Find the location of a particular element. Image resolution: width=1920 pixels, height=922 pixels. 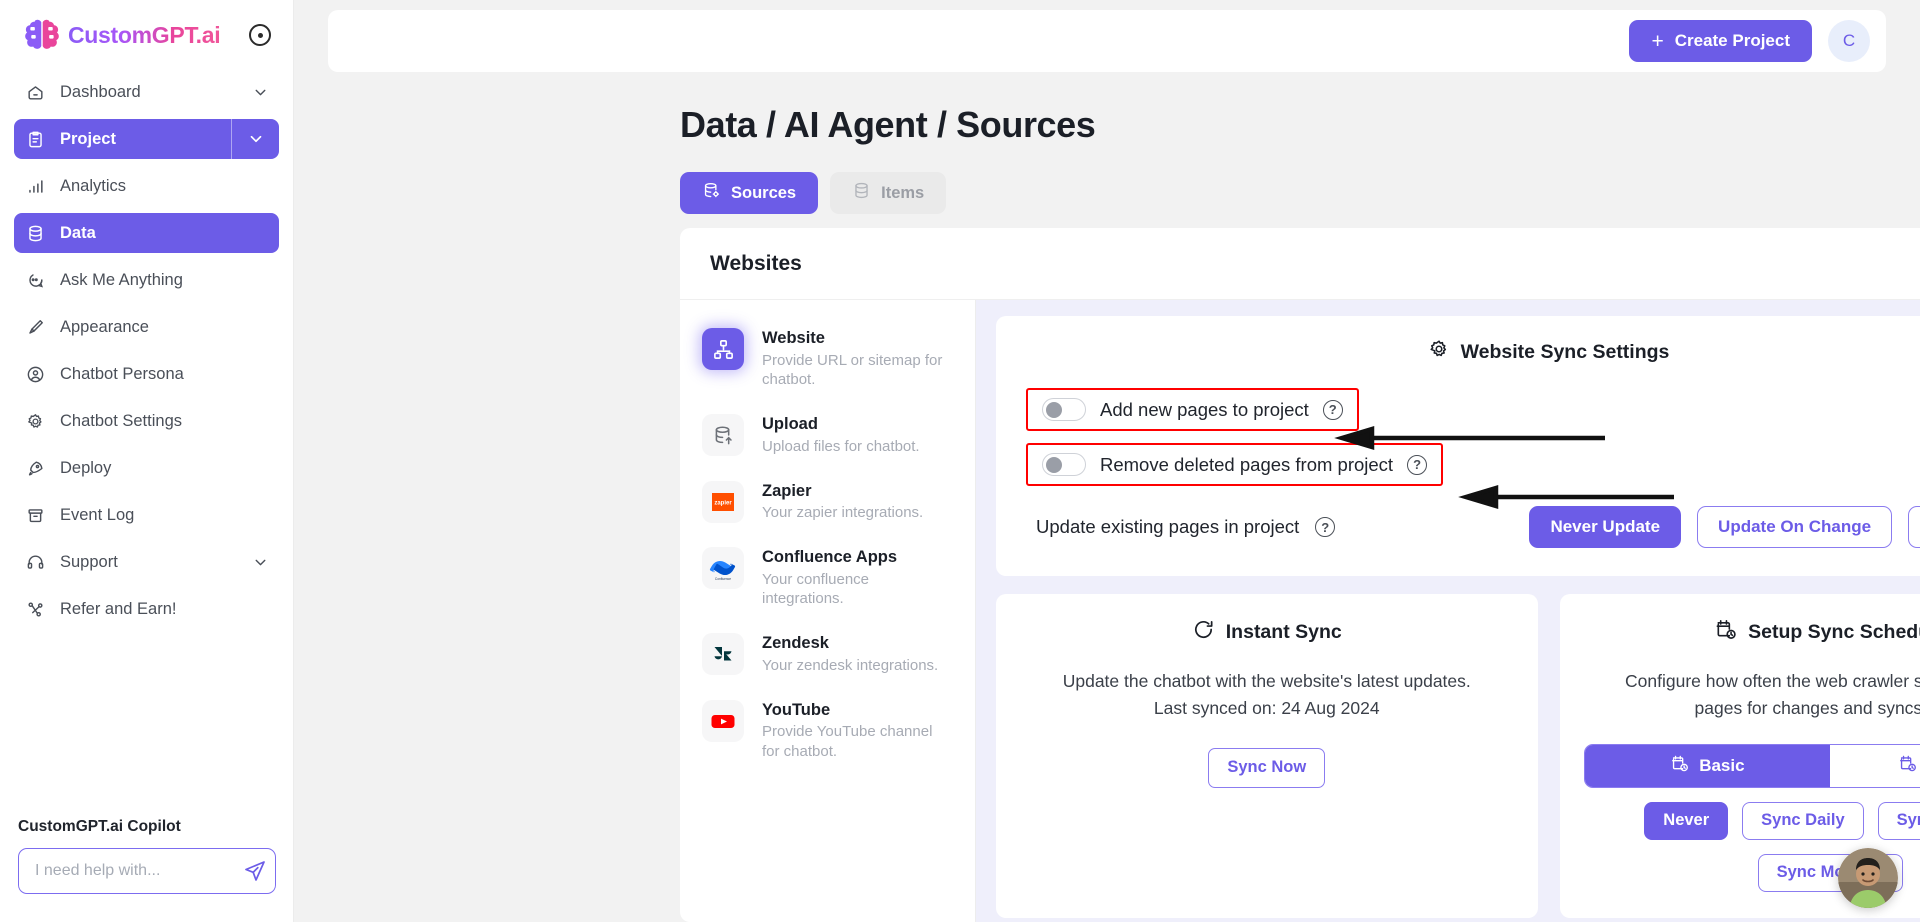

instant-sync-heading-label: Instant Sync is located at coordinates (1283, 632).